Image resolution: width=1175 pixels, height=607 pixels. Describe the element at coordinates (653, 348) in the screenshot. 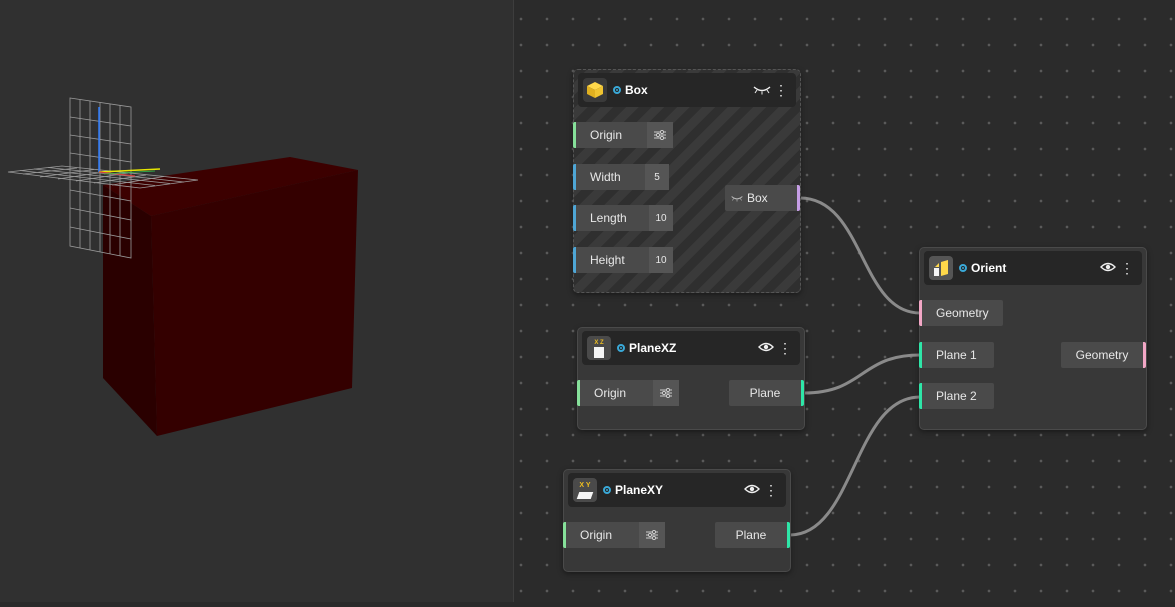

I see `planexz-node-title: PlaneXZ` at that location.